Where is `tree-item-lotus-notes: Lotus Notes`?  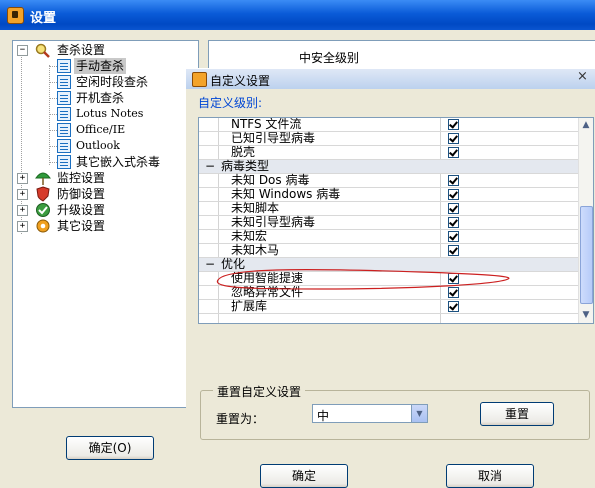 tree-item-lotus-notes: Lotus Notes is located at coordinates (119, 114).